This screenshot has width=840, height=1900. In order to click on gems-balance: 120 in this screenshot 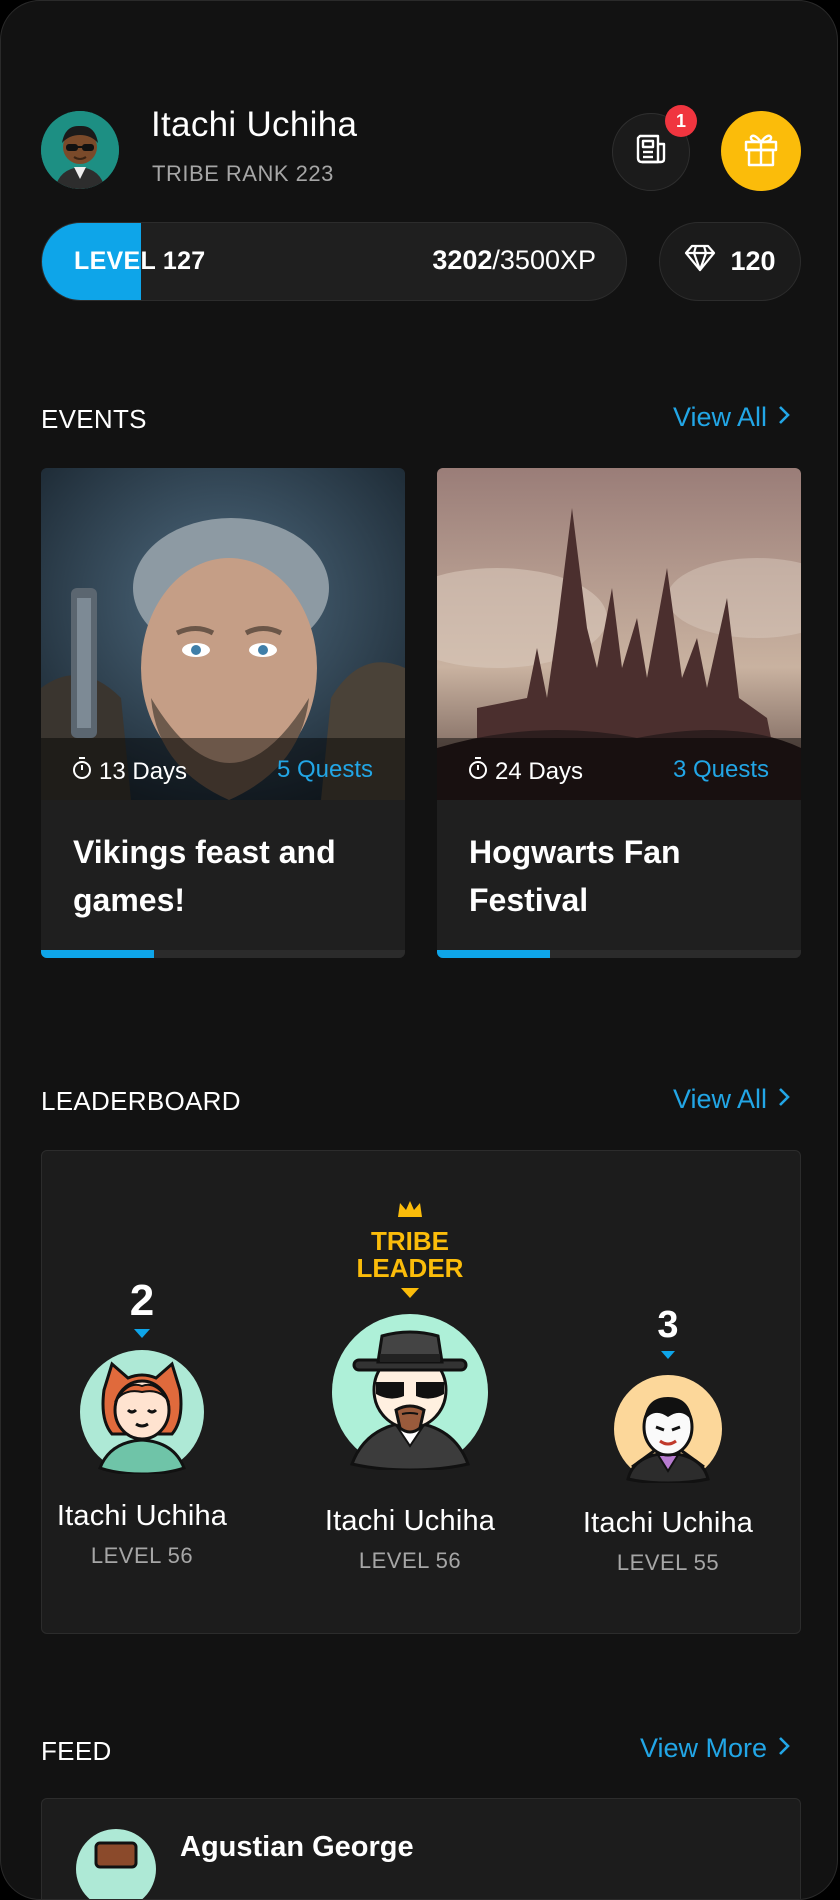, I will do `click(730, 261)`.